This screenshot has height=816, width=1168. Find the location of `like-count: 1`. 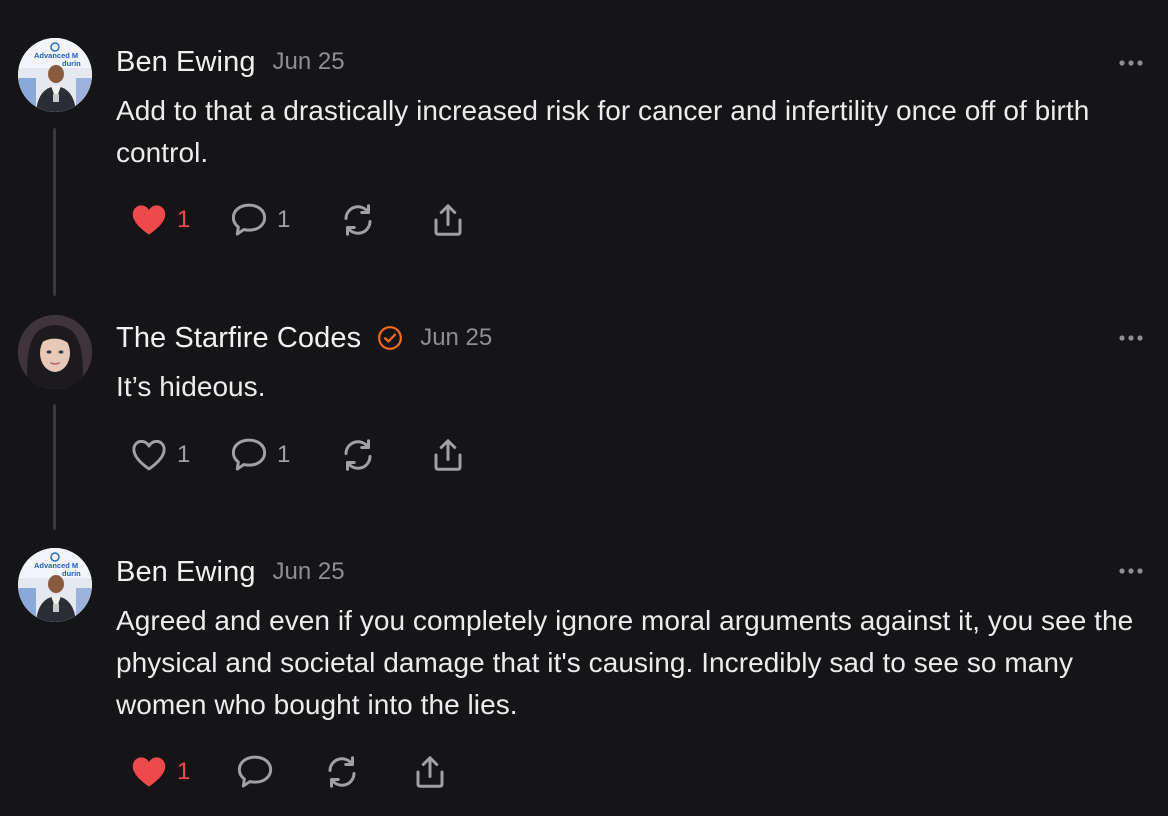

like-count: 1 is located at coordinates (184, 771).